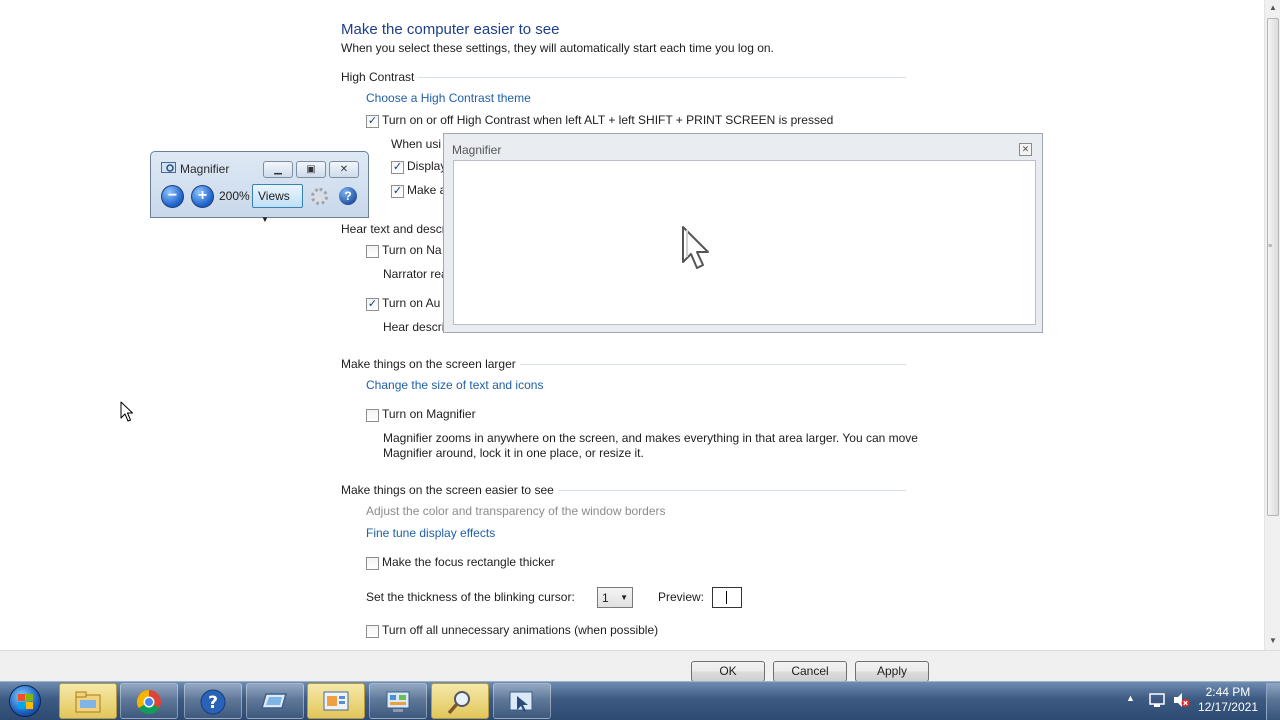 The height and width of the screenshot is (720, 1280). I want to click on display-checkbox: ✓, so click(397, 167).